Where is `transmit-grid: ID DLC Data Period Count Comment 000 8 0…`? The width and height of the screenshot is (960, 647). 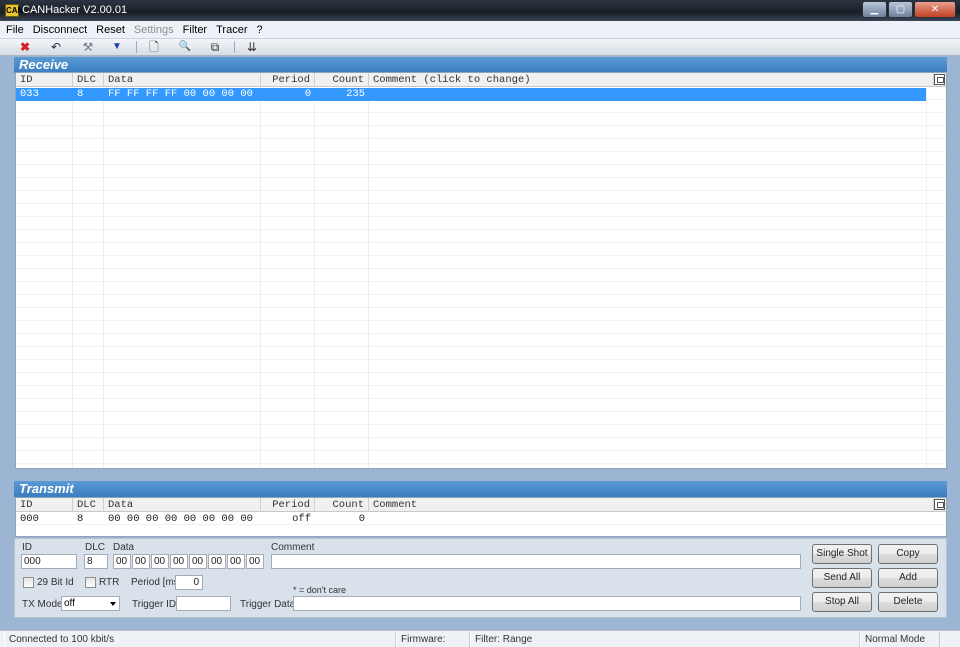
transmit-grid: ID DLC Data Period Count Comment 000 8 0… is located at coordinates (481, 517).